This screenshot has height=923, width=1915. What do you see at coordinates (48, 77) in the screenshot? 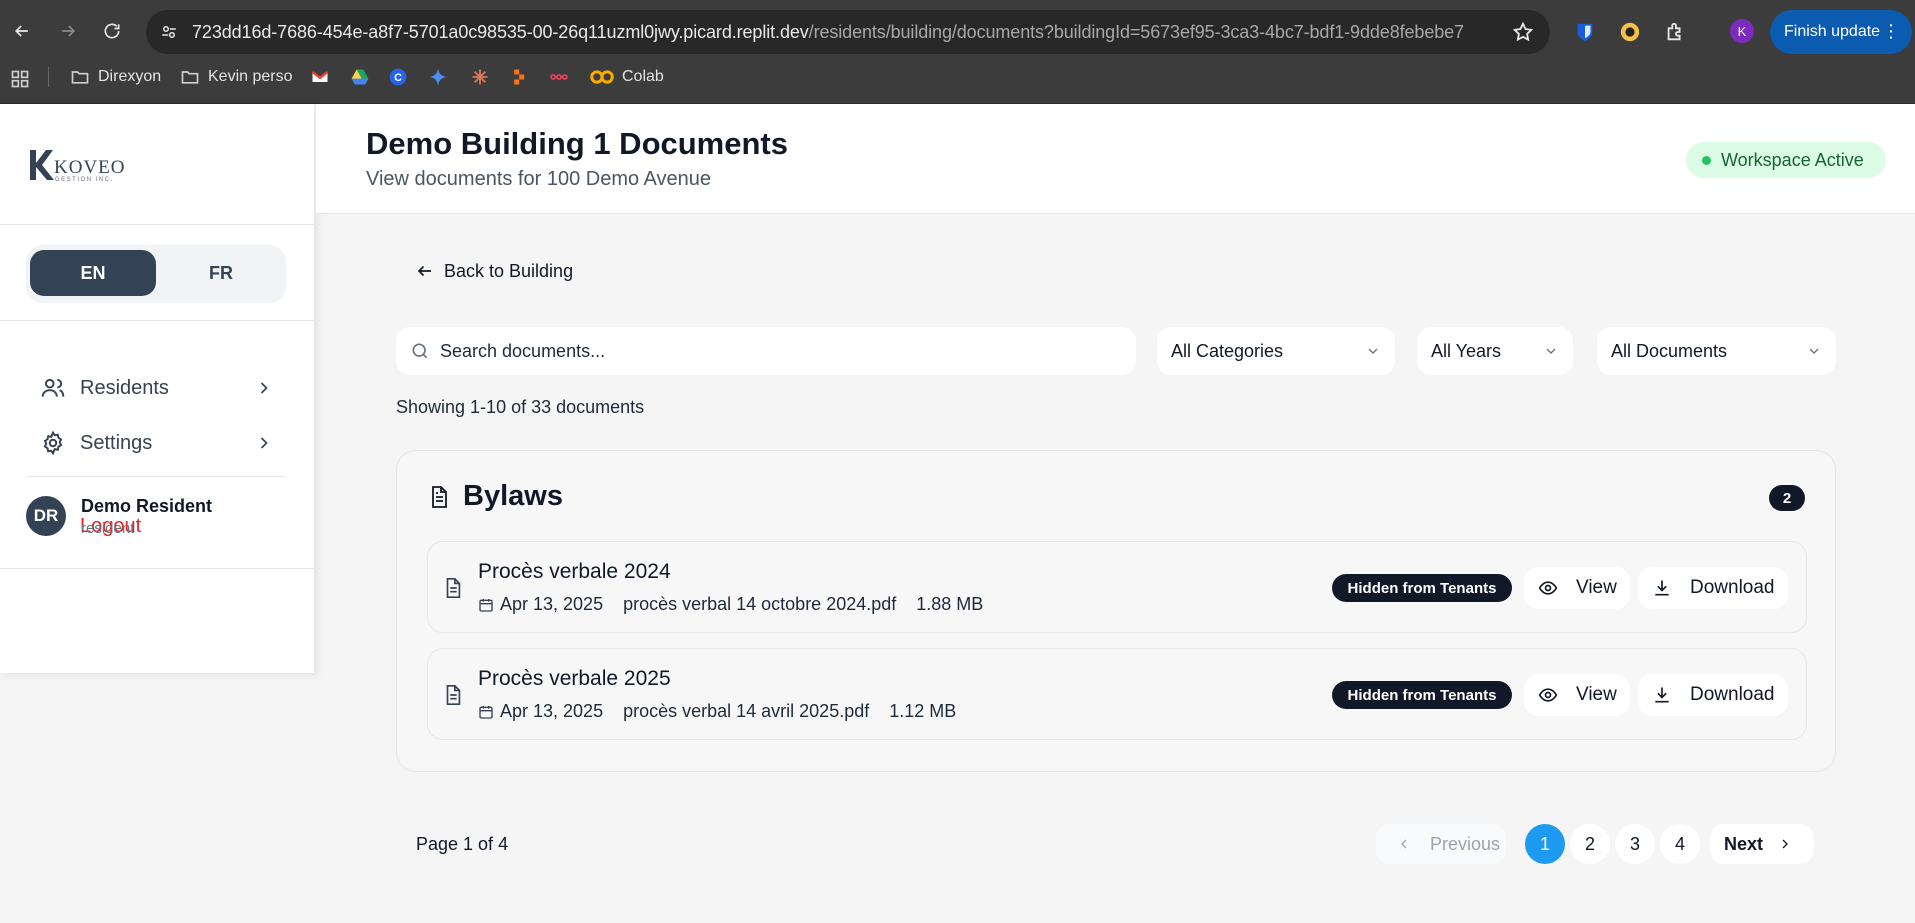
I see `bookmarks-separator` at bounding box center [48, 77].